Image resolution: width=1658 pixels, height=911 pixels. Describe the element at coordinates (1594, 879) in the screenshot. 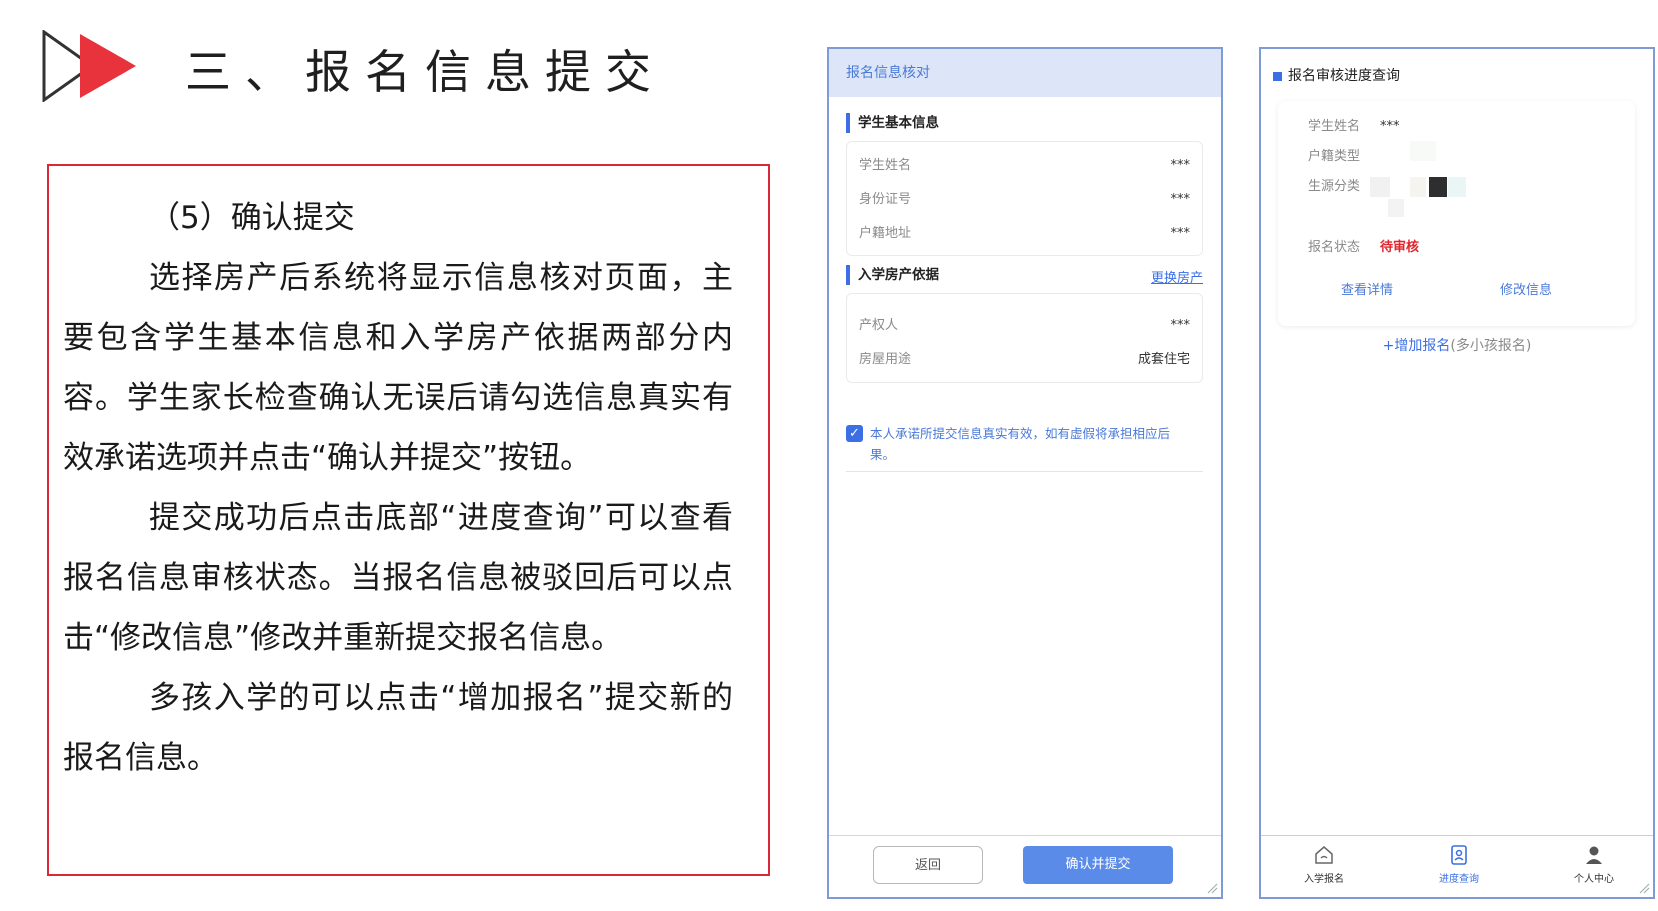

I see `nav-label: 个人中心` at that location.